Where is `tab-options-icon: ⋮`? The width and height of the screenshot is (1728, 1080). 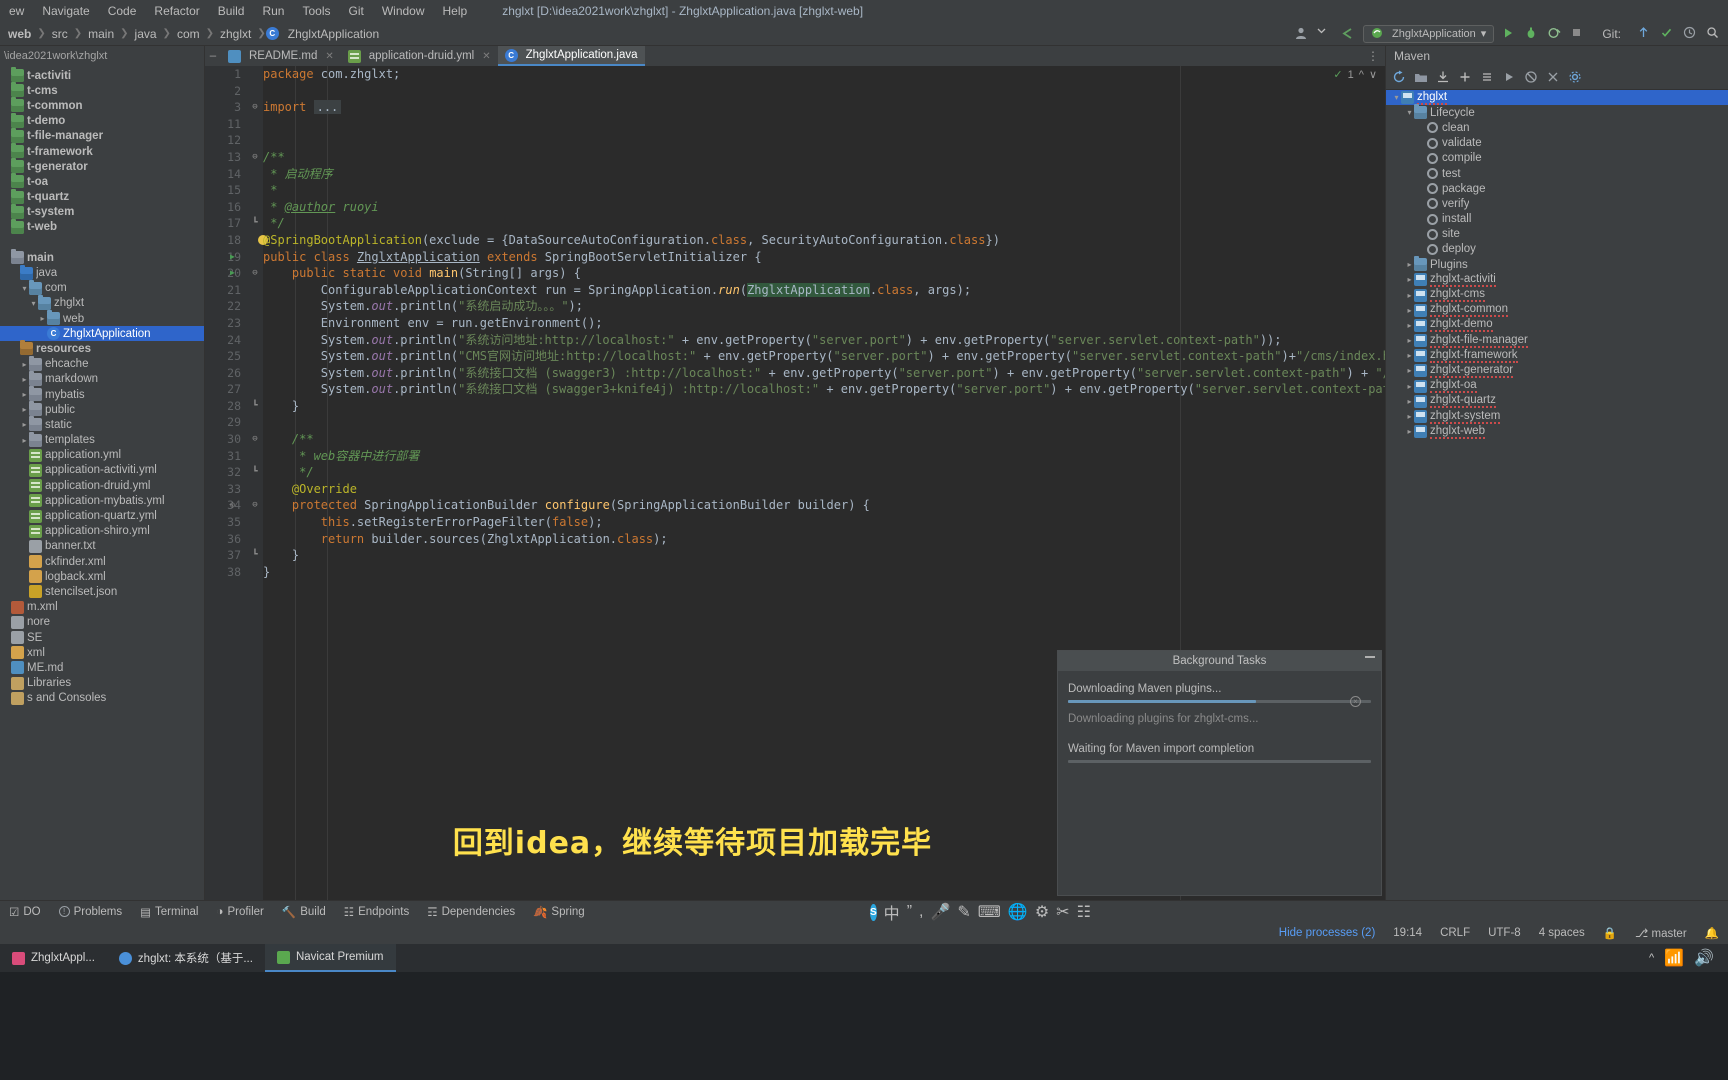 tab-options-icon: ⋮ is located at coordinates (1376, 56).